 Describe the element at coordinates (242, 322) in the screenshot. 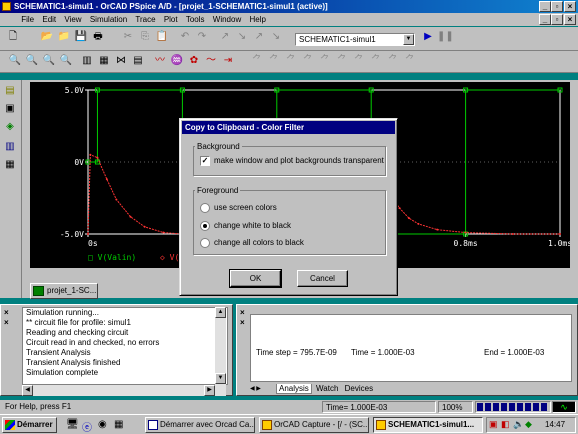

I see `status-pin-icon: ×` at that location.